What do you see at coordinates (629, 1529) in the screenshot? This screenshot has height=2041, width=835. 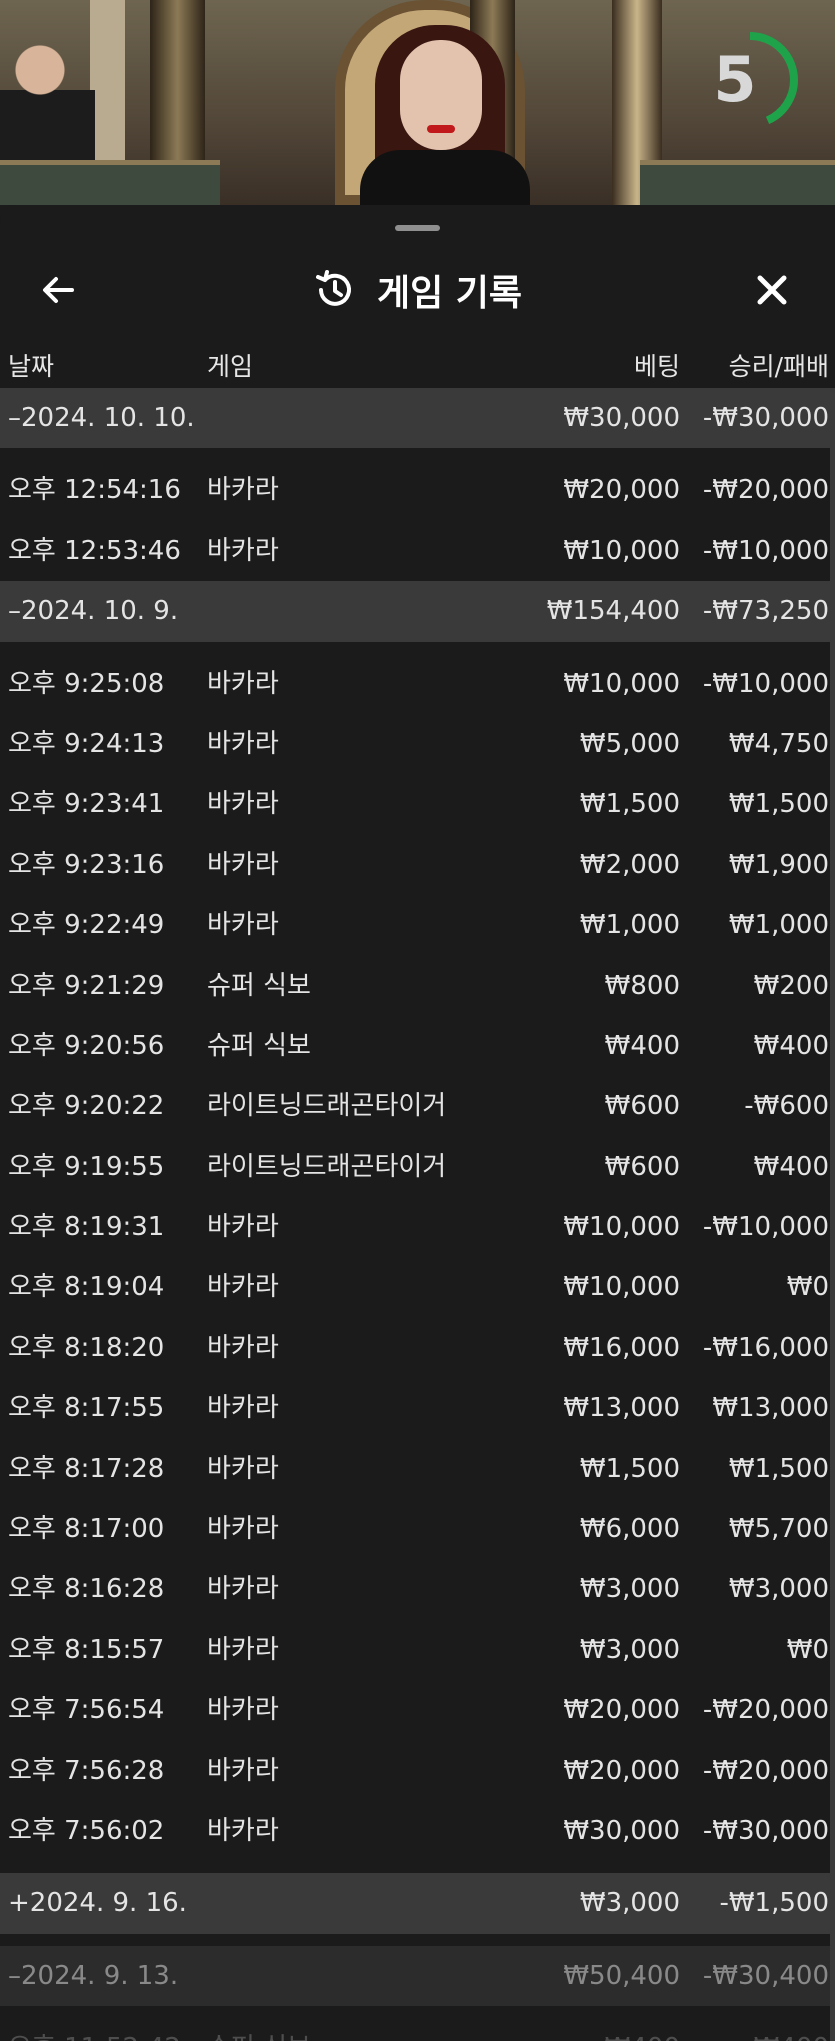 I see `row-bet: ₩6,000` at bounding box center [629, 1529].